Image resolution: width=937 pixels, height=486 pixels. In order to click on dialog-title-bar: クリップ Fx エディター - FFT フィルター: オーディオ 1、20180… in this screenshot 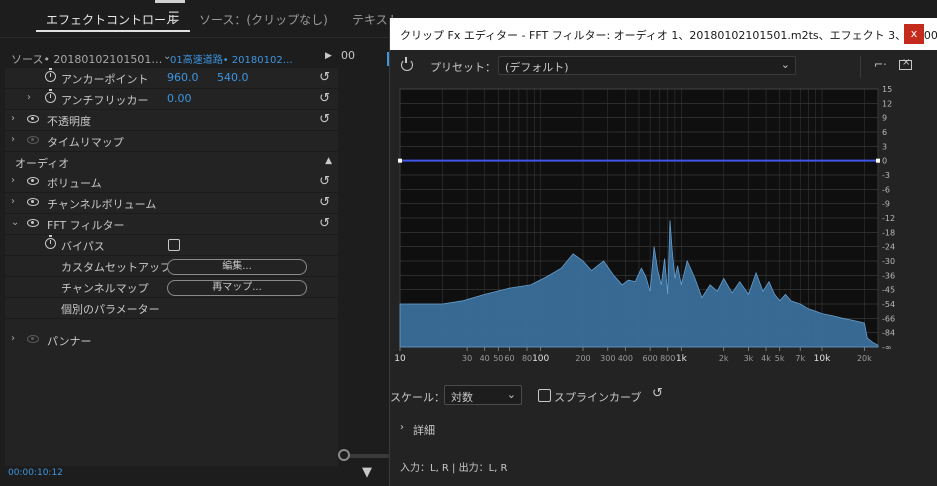, I will do `click(663, 34)`.